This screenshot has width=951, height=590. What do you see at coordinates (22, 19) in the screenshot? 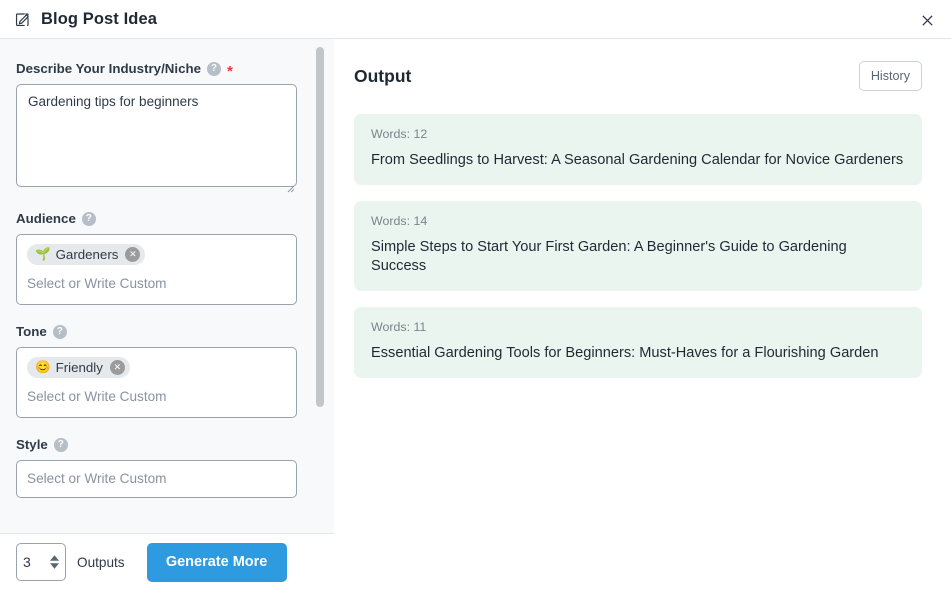
I see `edit-square-icon` at bounding box center [22, 19].